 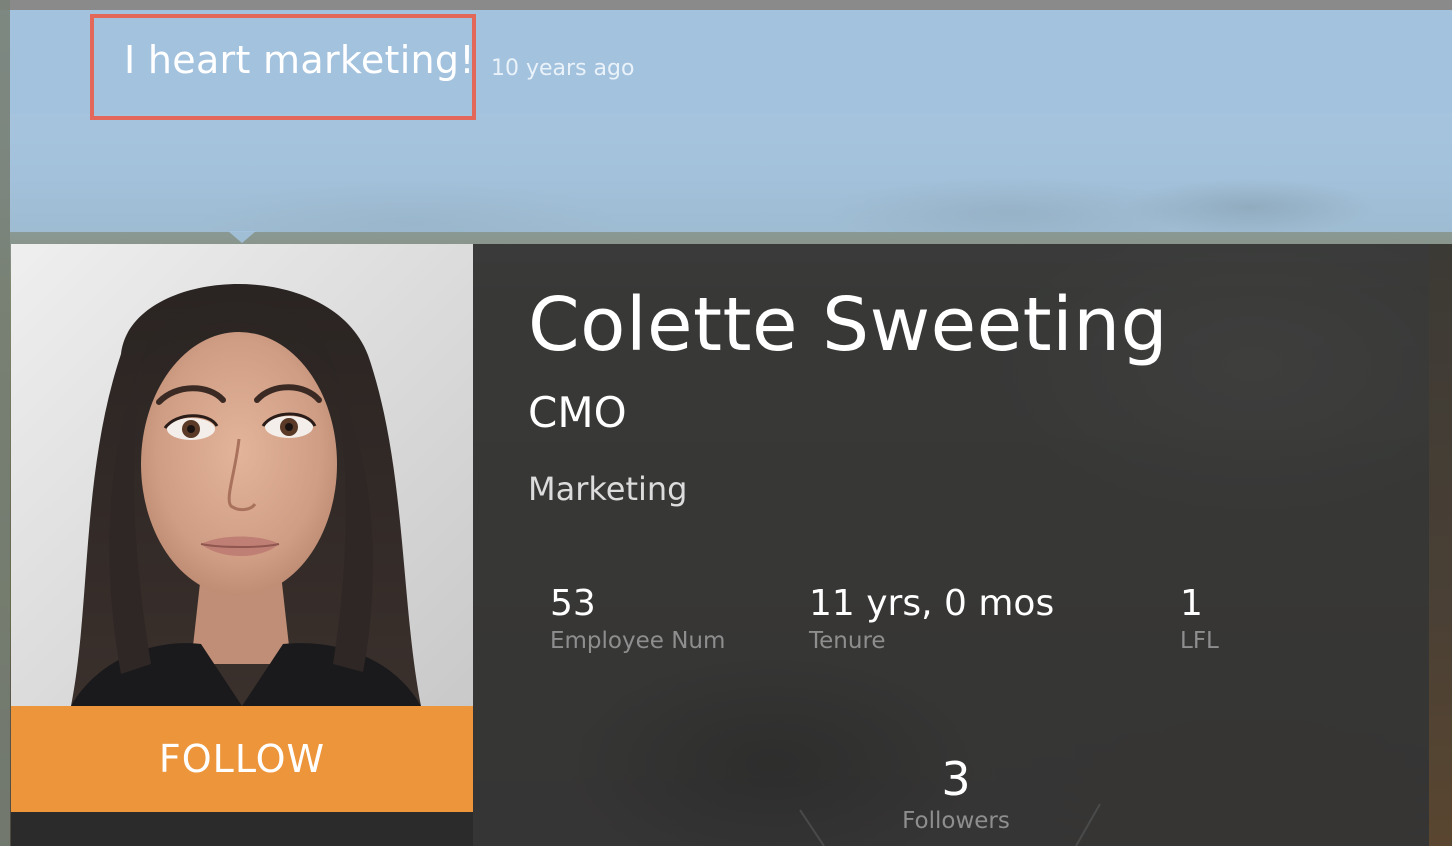 I want to click on stat-tenure: 11 yrs, 0 mos Tenure, so click(x=931, y=619).